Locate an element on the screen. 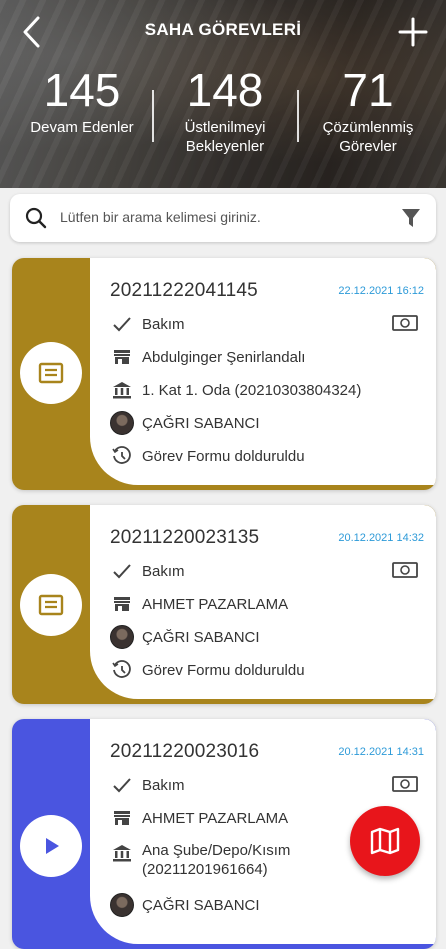 This screenshot has width=446, height=949. play-icon is located at coordinates (52, 846).